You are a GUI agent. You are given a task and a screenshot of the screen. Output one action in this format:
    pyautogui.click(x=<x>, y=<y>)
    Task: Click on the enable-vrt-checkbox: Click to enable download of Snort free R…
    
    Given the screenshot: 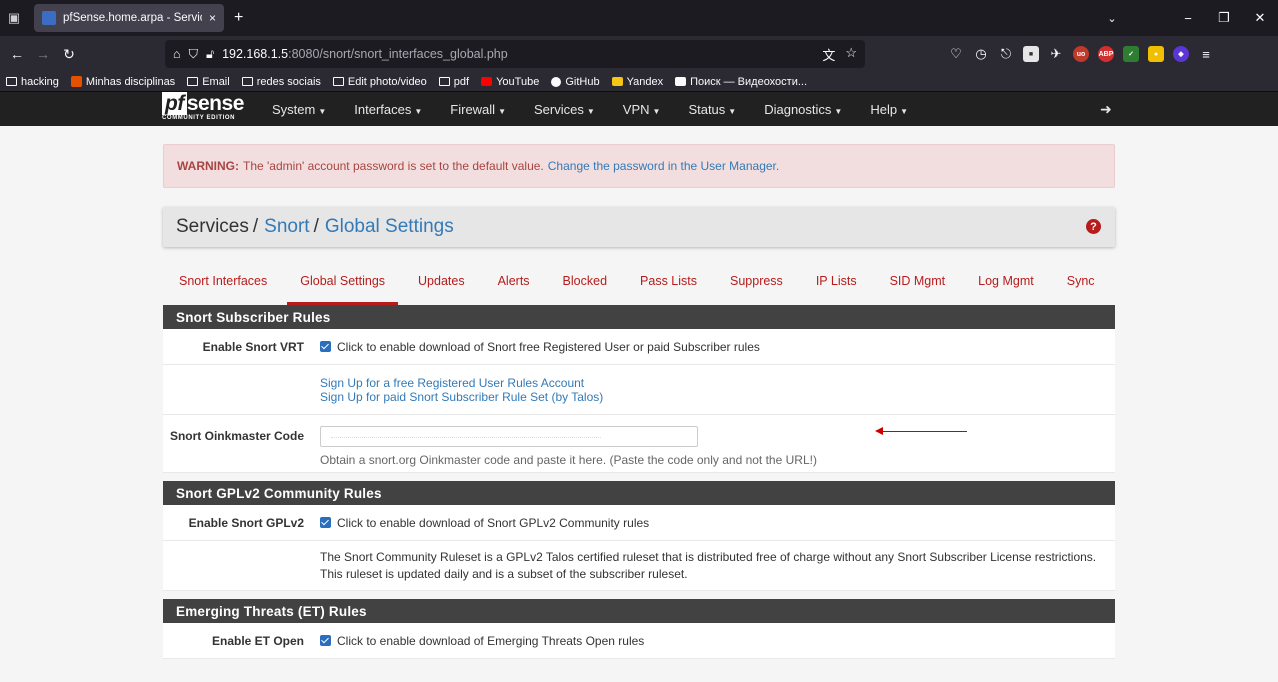 What is the action you would take?
    pyautogui.click(x=717, y=347)
    